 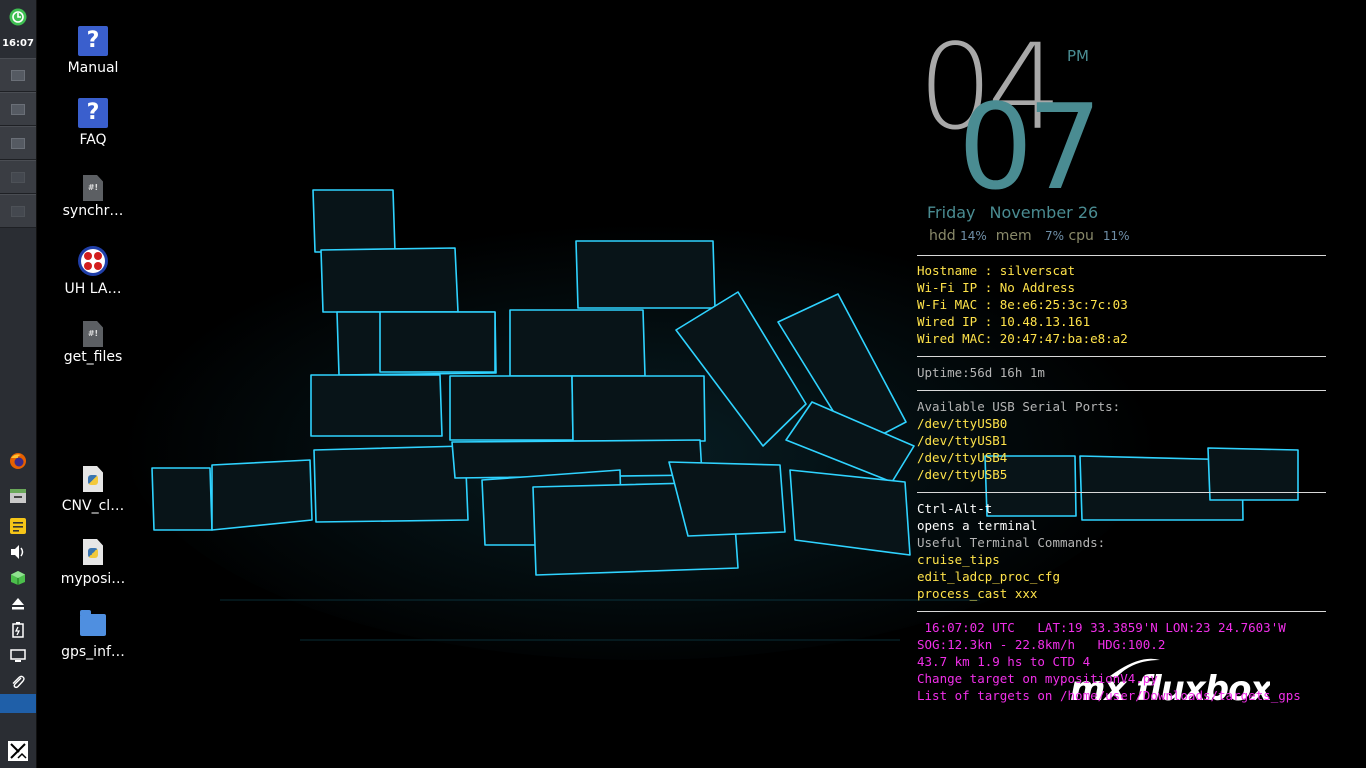 What do you see at coordinates (962, 457) in the screenshot?
I see `usb-port: /dev/ttyUSB4` at bounding box center [962, 457].